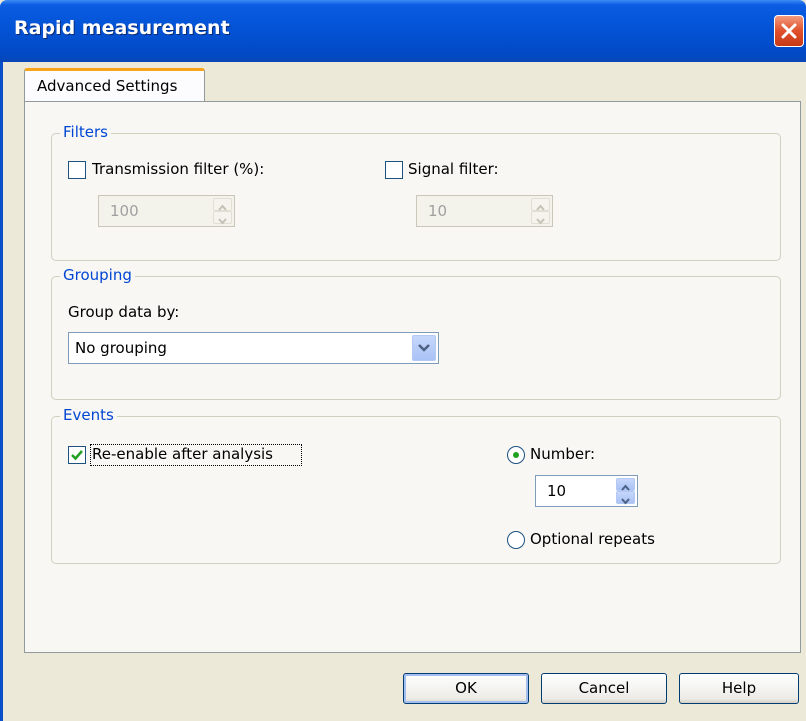  I want to click on window-border, so click(1, 391).